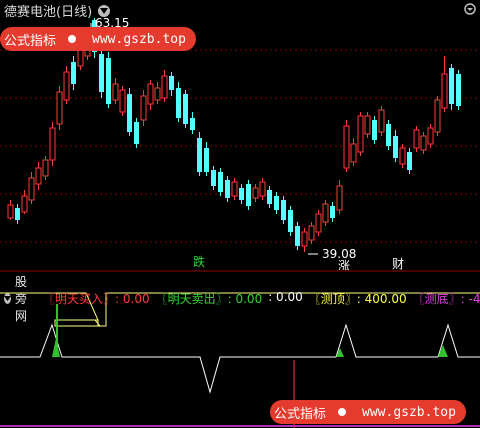 This screenshot has height=428, width=480. What do you see at coordinates (470, 299) in the screenshot?
I see `param-value: : -4` at bounding box center [470, 299].